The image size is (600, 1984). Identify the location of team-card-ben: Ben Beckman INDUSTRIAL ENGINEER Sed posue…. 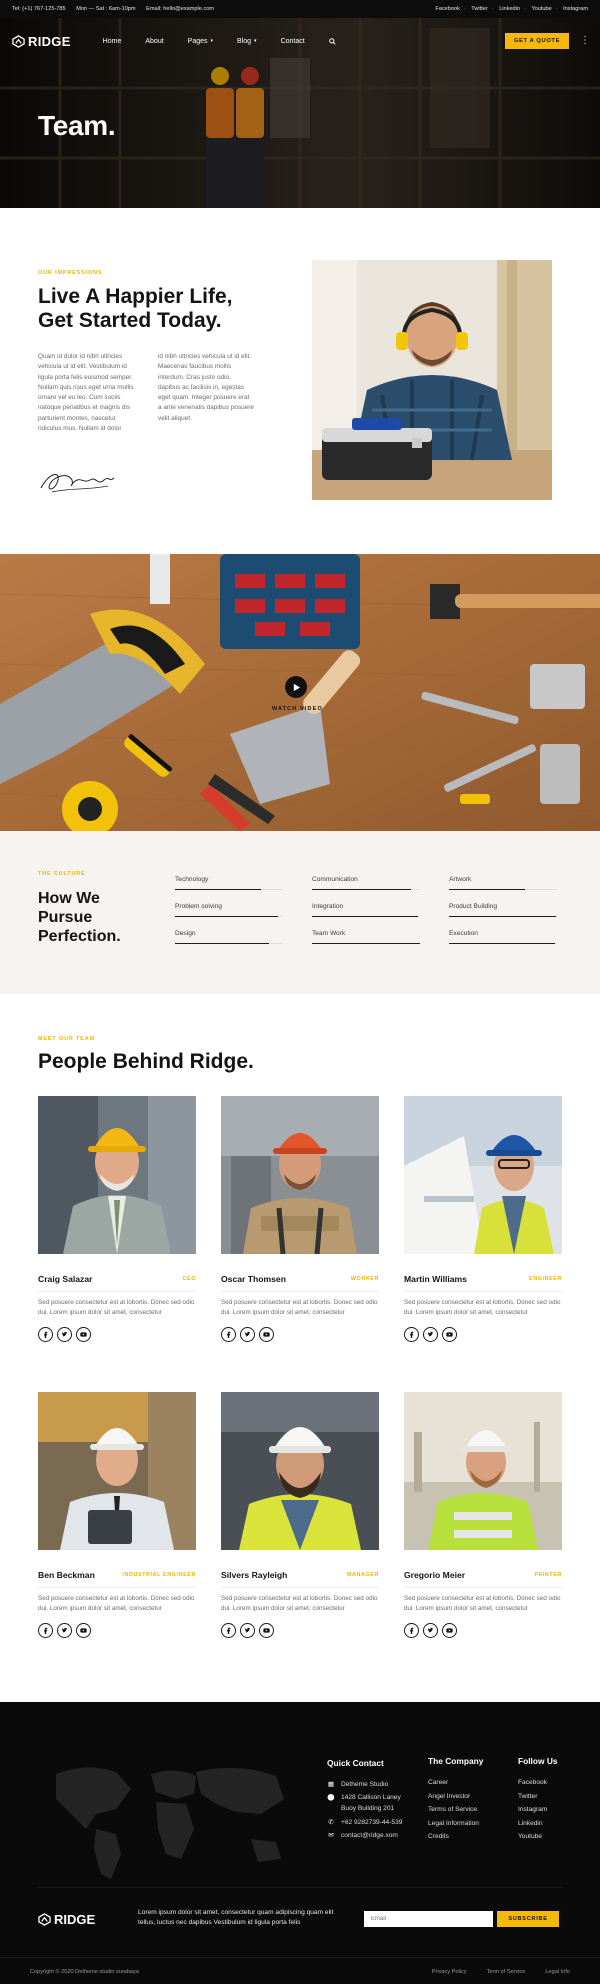
(117, 1515).